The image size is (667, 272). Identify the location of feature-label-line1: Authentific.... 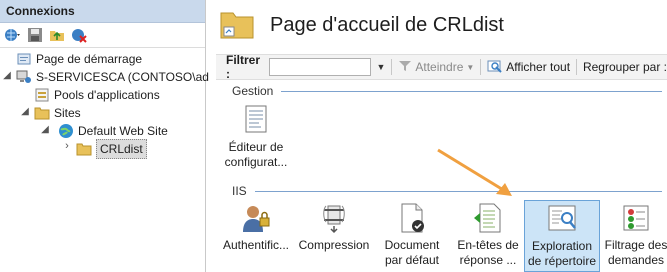
(256, 245).